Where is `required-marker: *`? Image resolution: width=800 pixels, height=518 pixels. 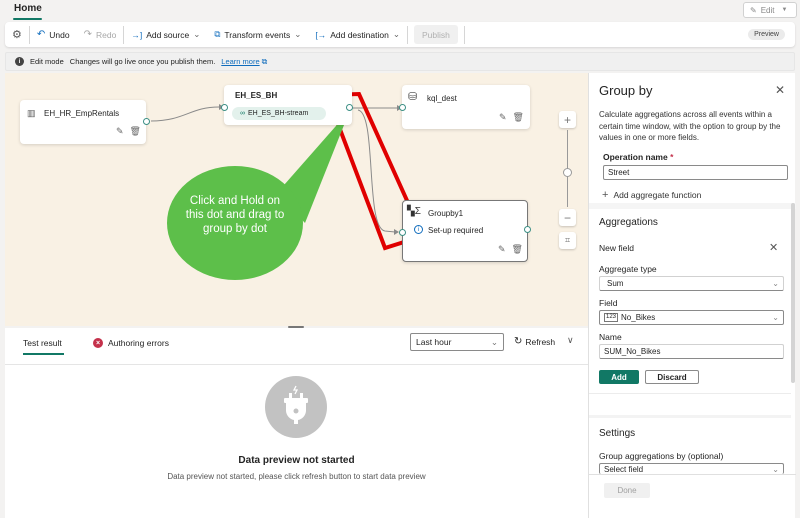 required-marker: * is located at coordinates (672, 157).